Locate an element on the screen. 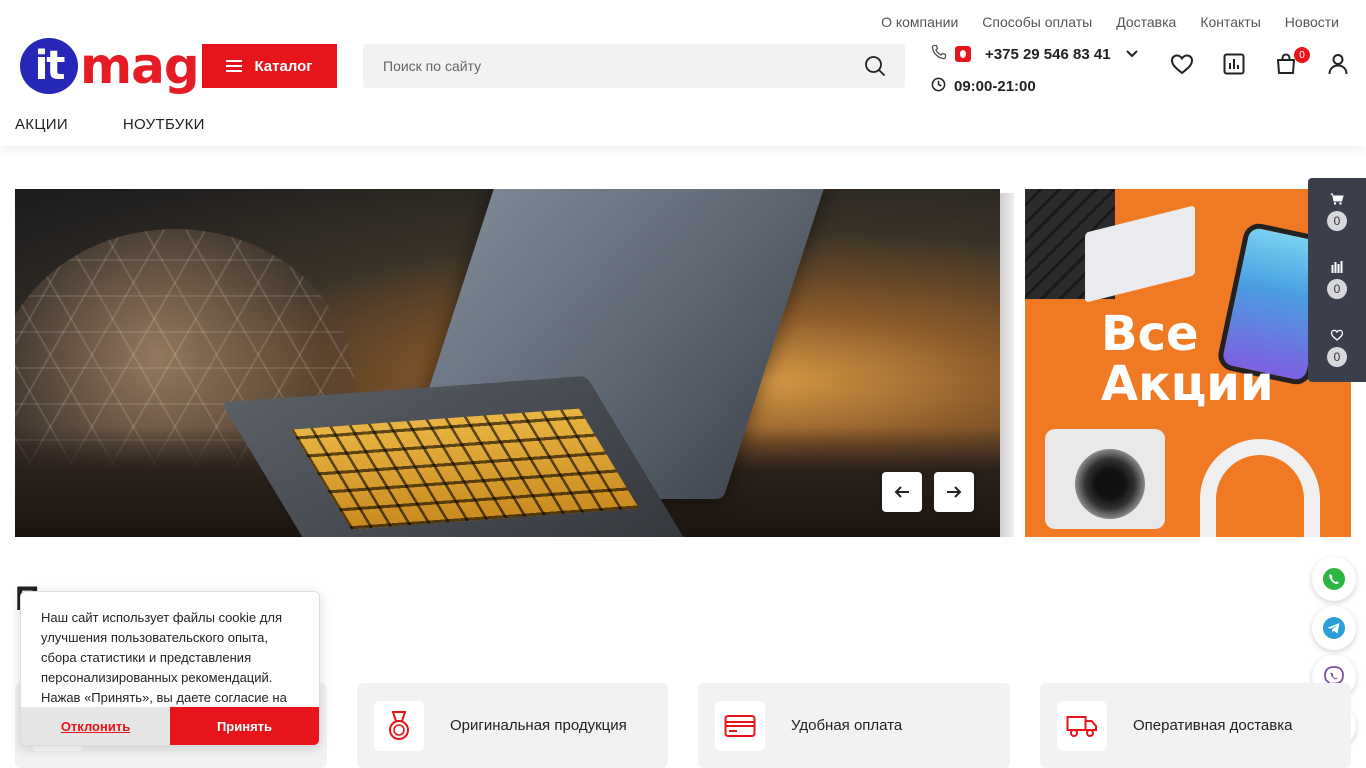 The image size is (1366, 768). chevron-down-icon is located at coordinates (1132, 54).